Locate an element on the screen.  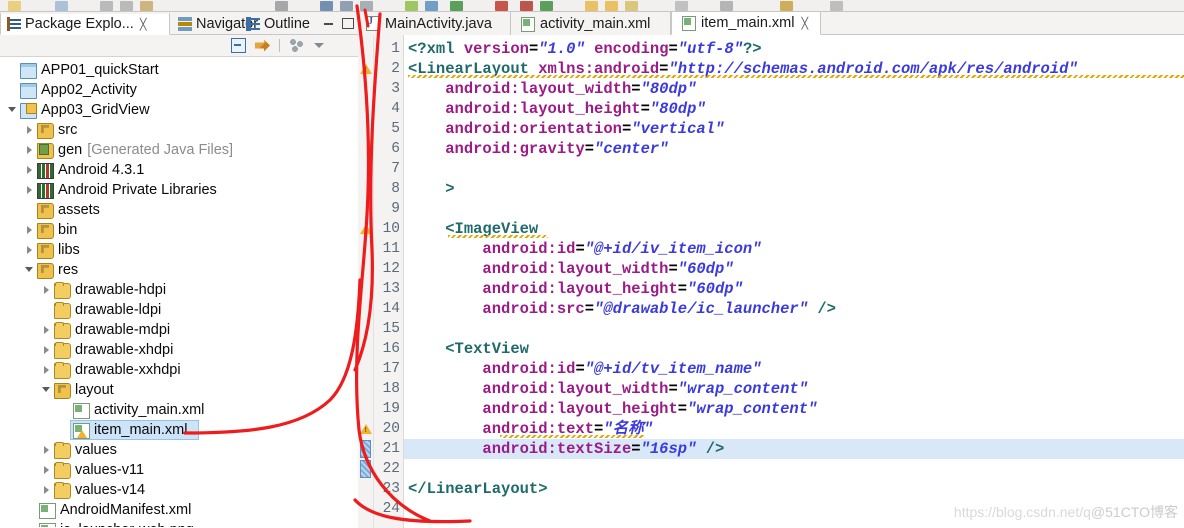
code-line-19: android:layout_height="wrap_content" is located at coordinates (794, 409).